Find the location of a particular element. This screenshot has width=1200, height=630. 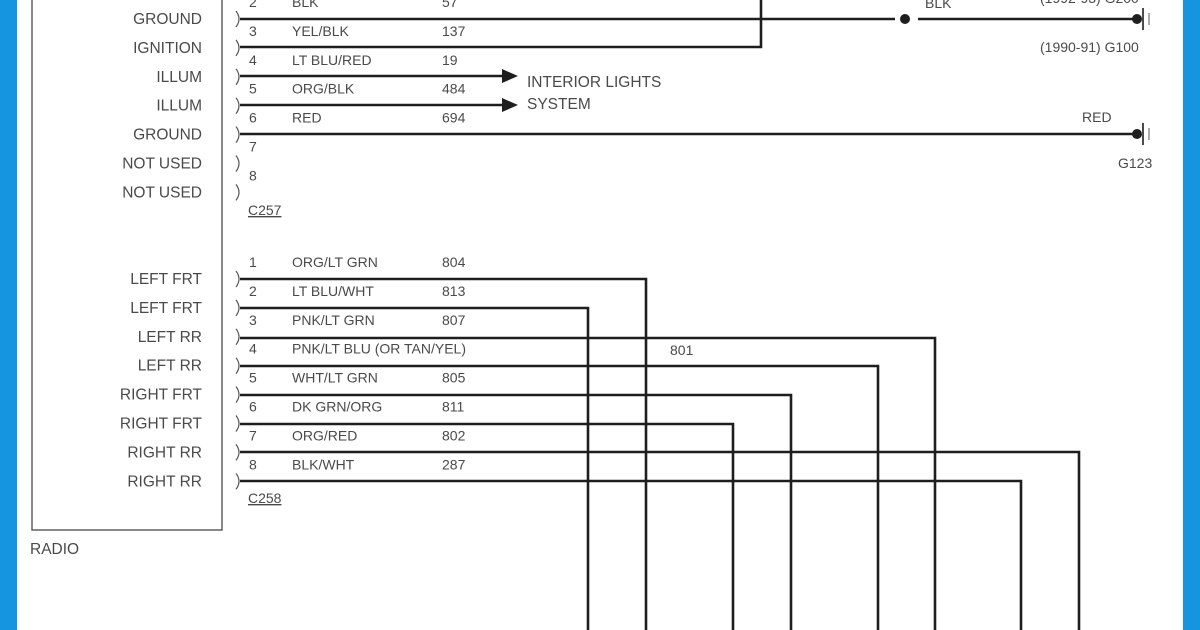

circuit-number: 813 is located at coordinates (454, 291).